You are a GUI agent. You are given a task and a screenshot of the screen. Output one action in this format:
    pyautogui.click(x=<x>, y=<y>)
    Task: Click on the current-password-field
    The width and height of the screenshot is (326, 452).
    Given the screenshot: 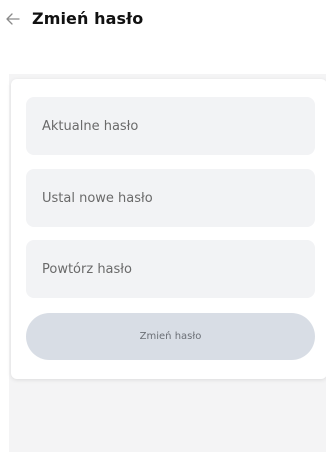 What is the action you would take?
    pyautogui.click(x=170, y=126)
    